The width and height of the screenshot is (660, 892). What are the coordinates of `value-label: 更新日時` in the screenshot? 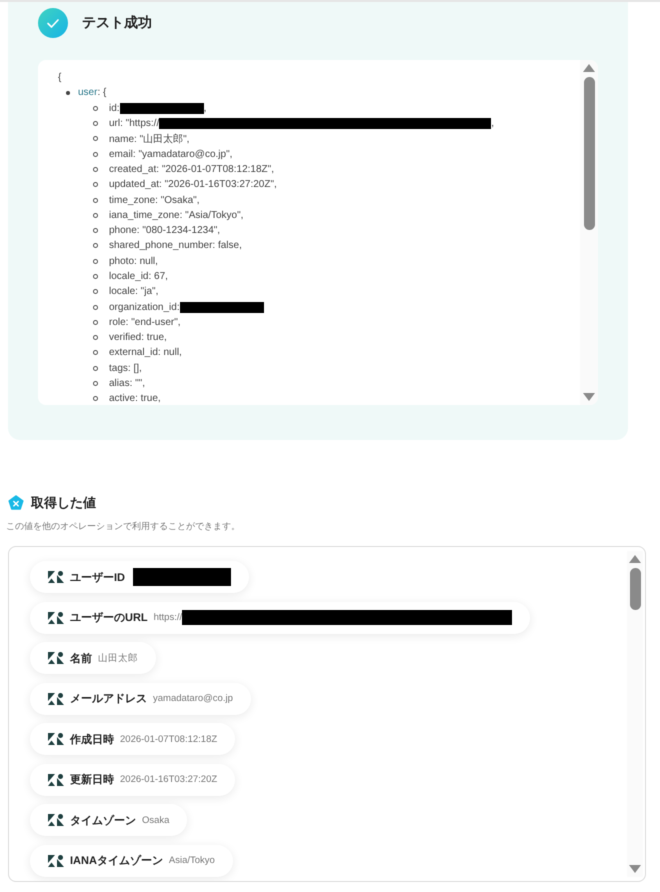 It's located at (92, 779).